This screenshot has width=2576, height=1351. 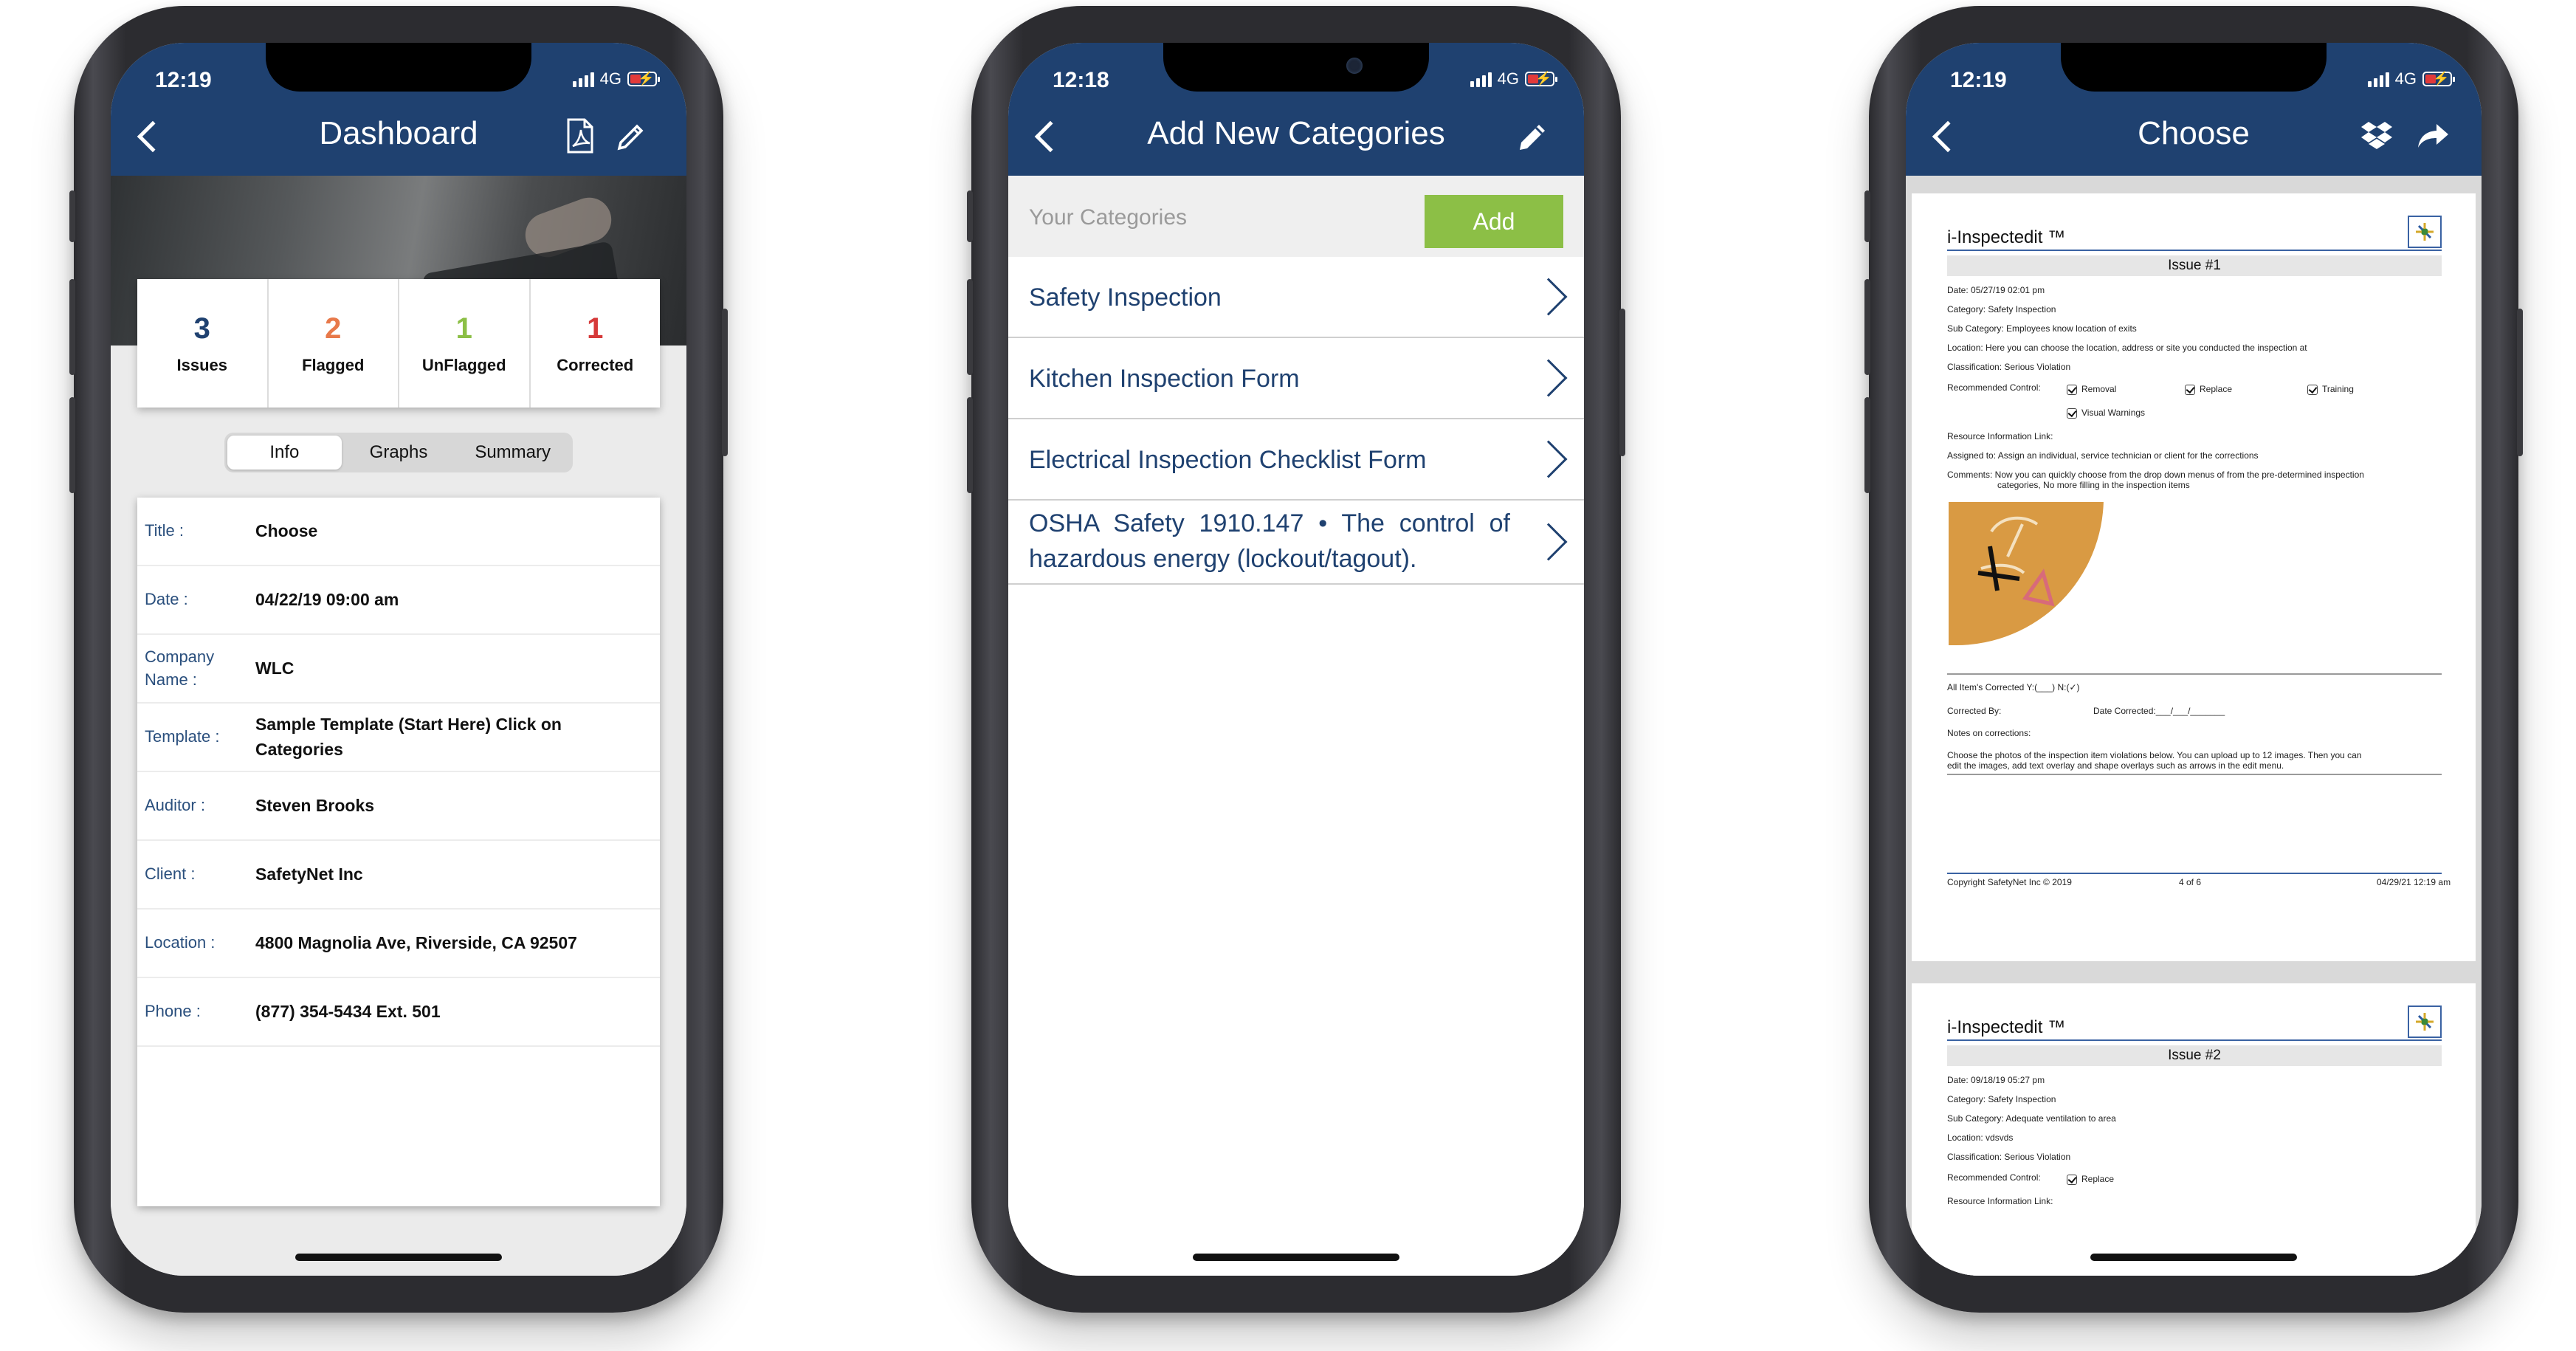 What do you see at coordinates (2194, 250) in the screenshot?
I see `header-rule` at bounding box center [2194, 250].